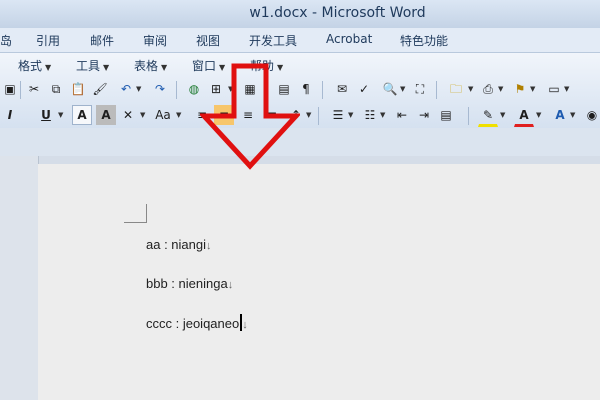 Image resolution: width=600 pixels, height=400 pixels. What do you see at coordinates (342, 89) in the screenshot?
I see `envelope-icon: ✉` at bounding box center [342, 89].